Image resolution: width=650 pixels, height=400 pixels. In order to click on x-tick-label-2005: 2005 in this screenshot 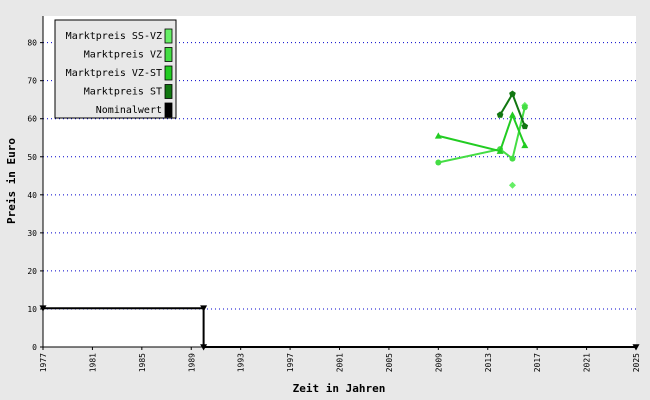, I will do `click(389, 362)`.